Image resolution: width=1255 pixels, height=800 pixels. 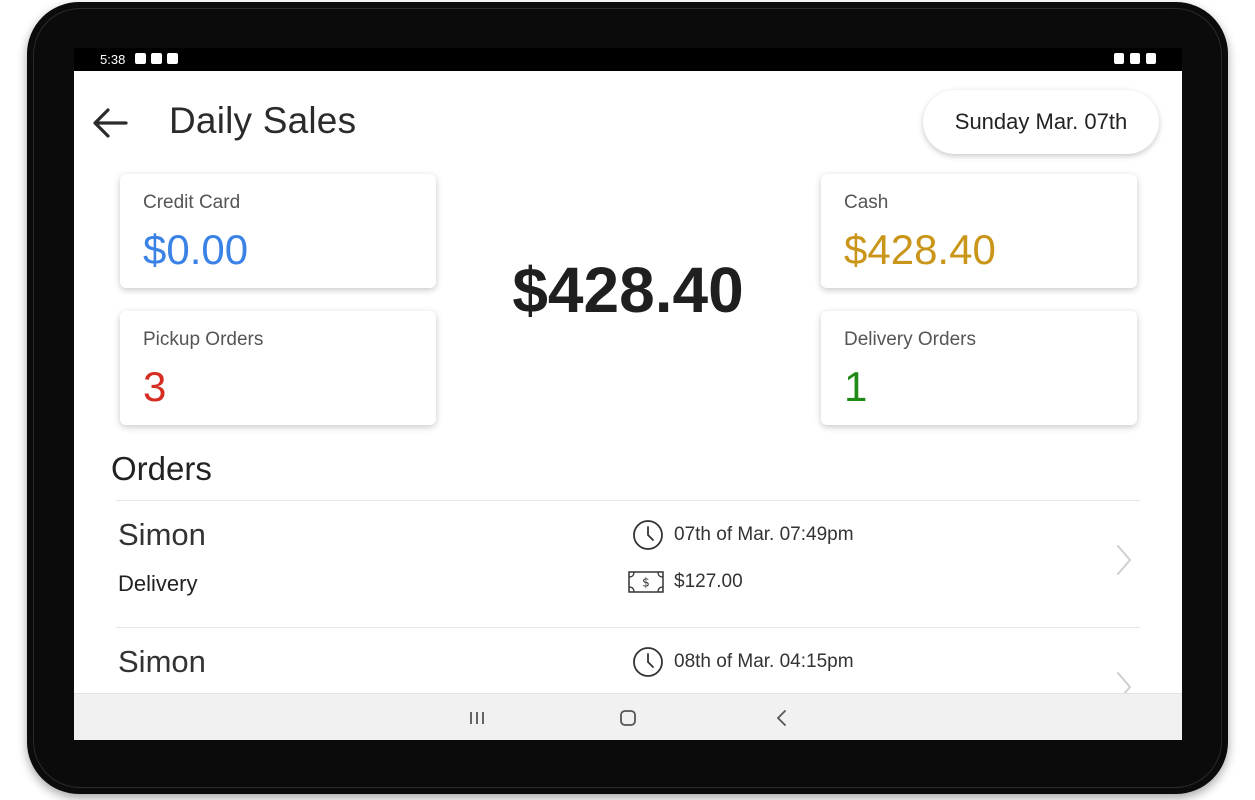 I want to click on total-sales-amount: $428.40, so click(x=628, y=290).